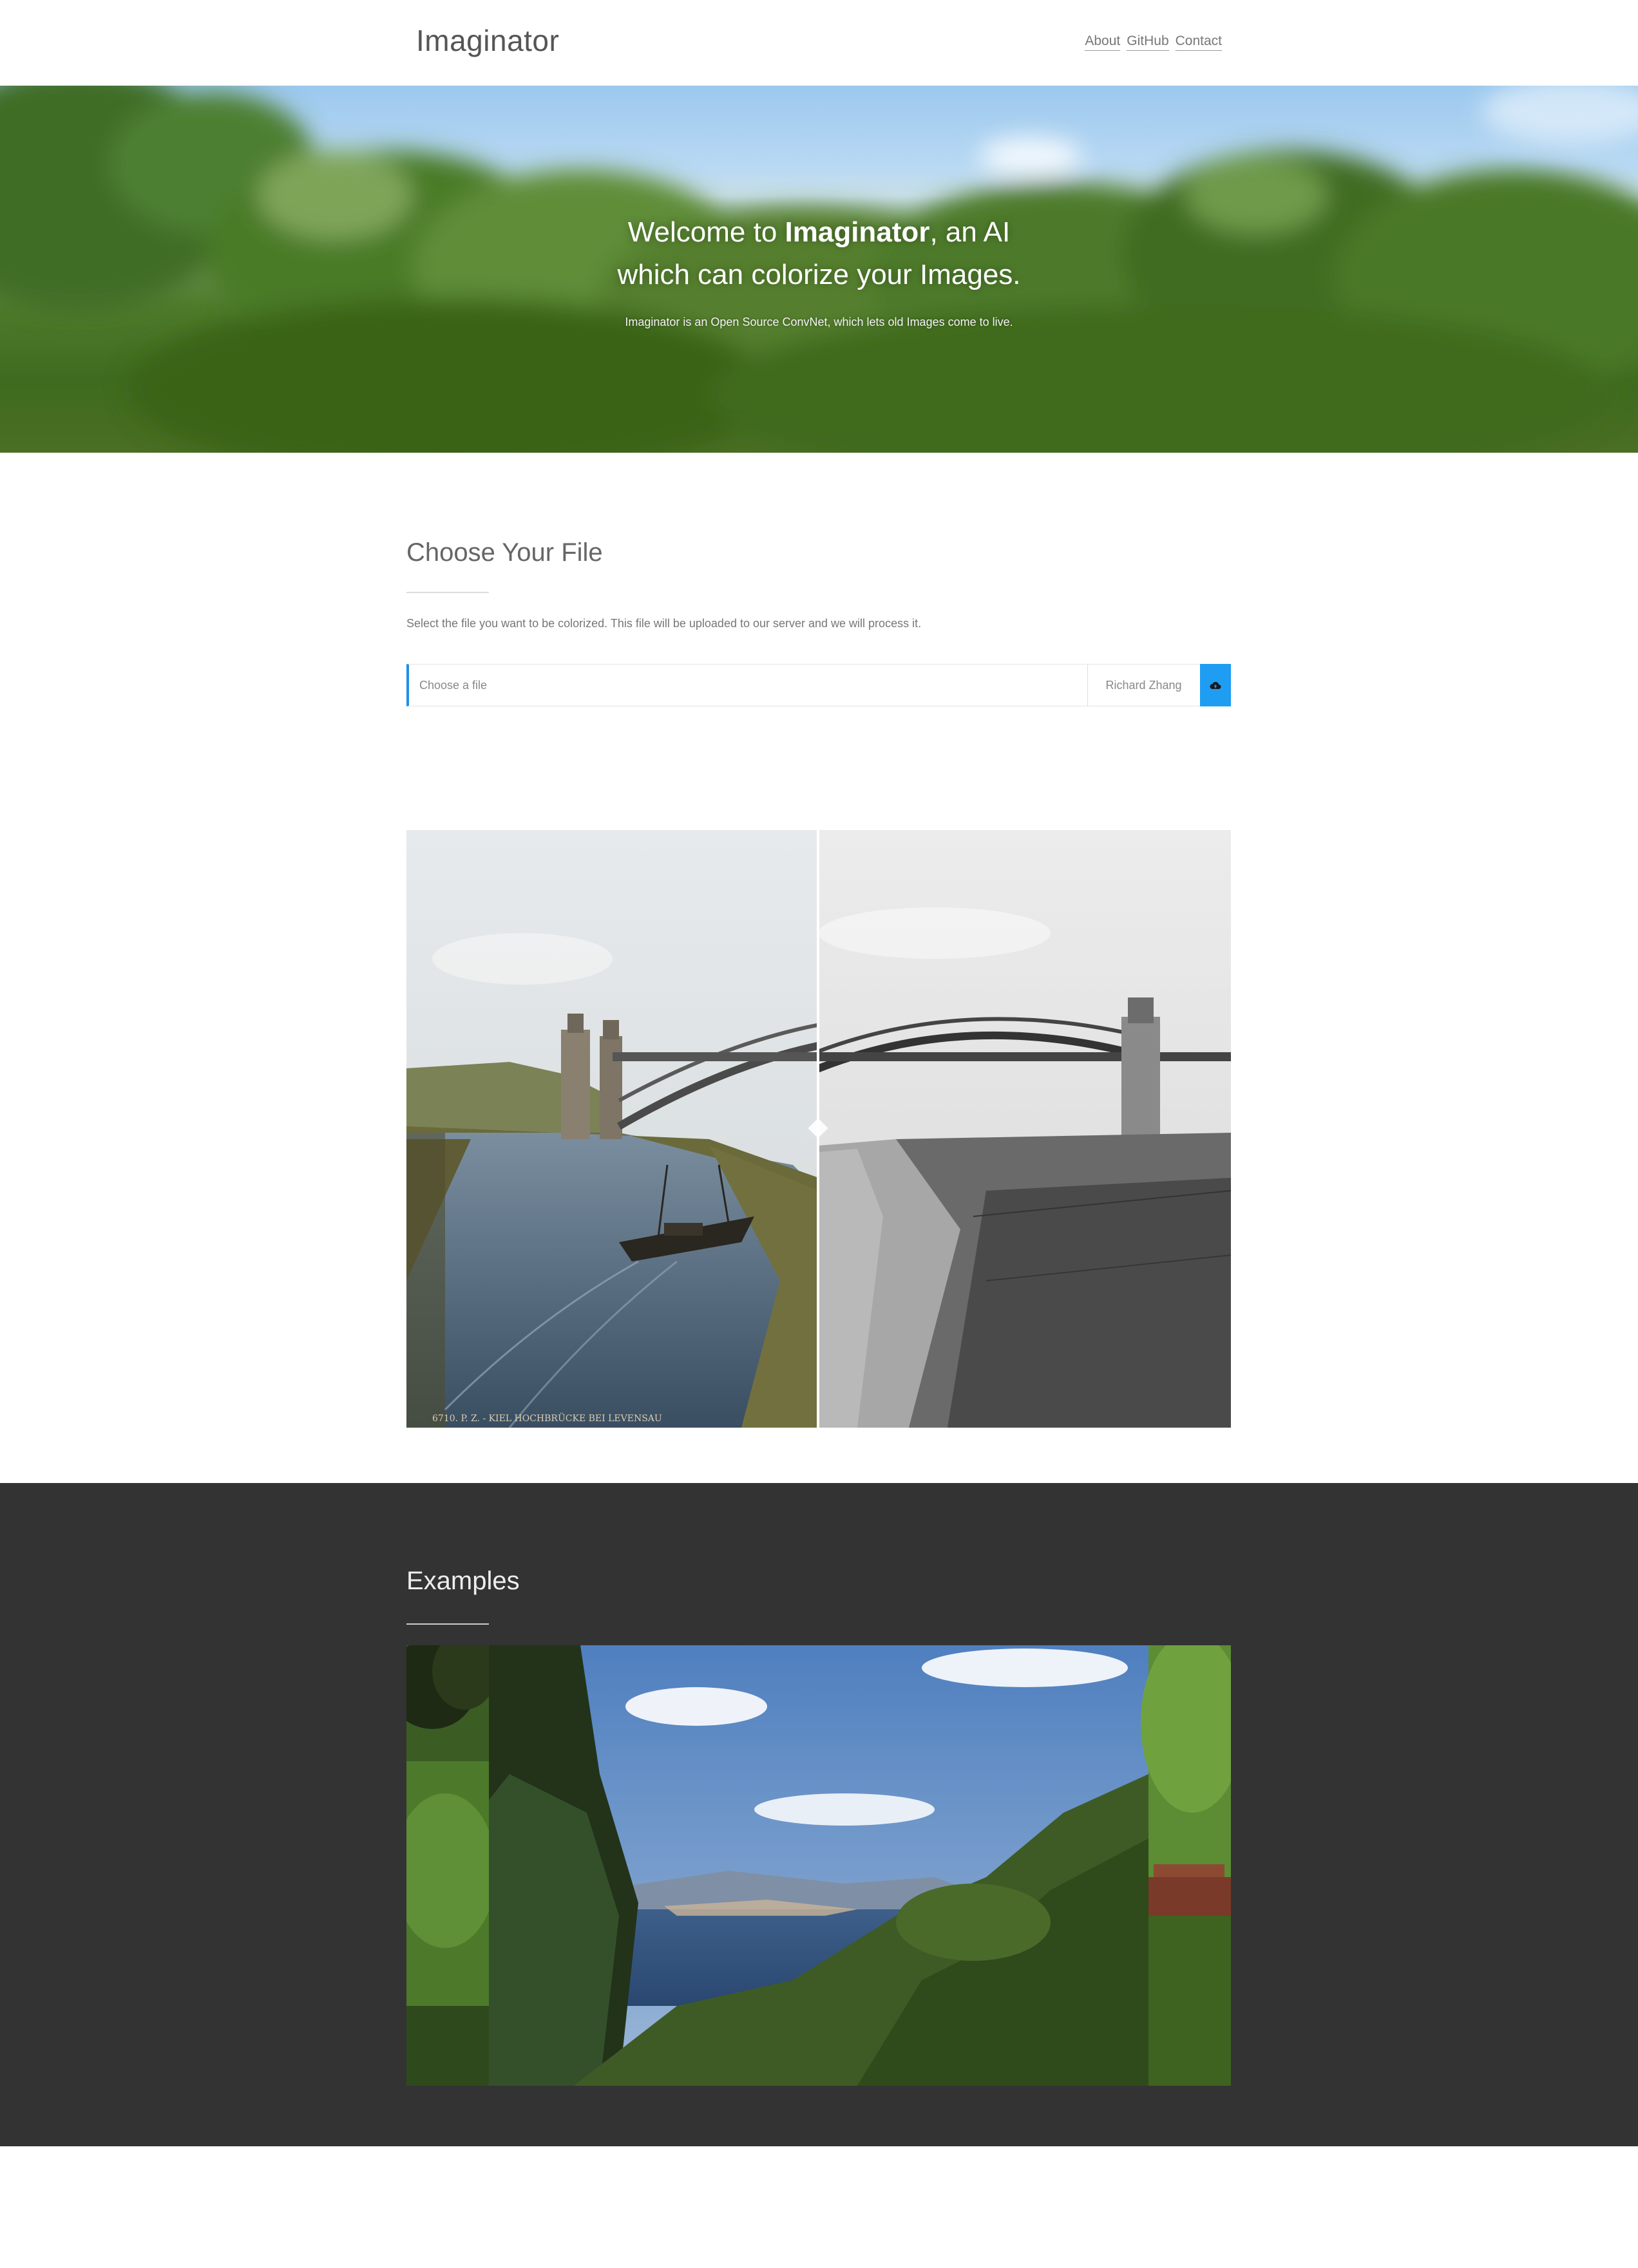 This screenshot has height=2268, width=1638. What do you see at coordinates (1148, 42) in the screenshot?
I see `nav-link-github: GitHub` at bounding box center [1148, 42].